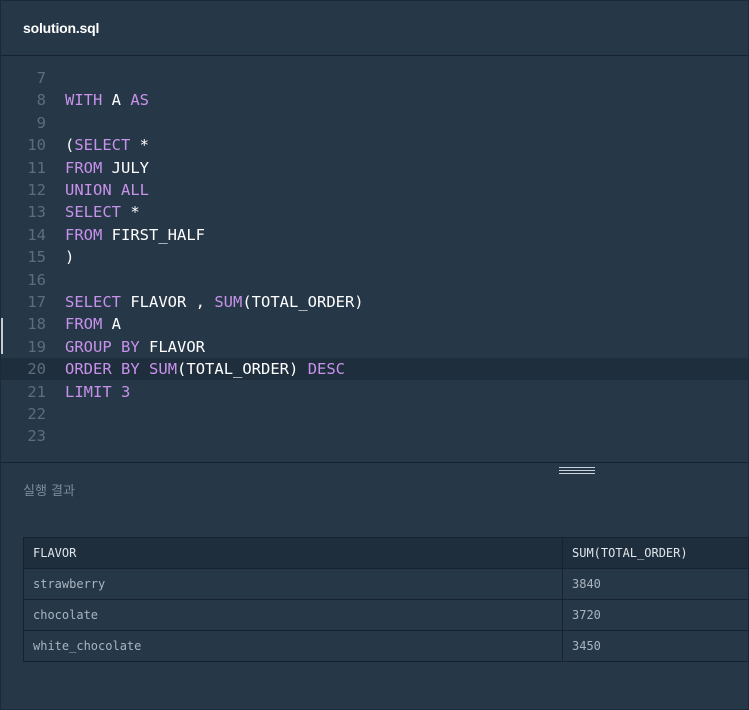 The width and height of the screenshot is (749, 710). I want to click on code-text: UNION ALL, so click(107, 190).